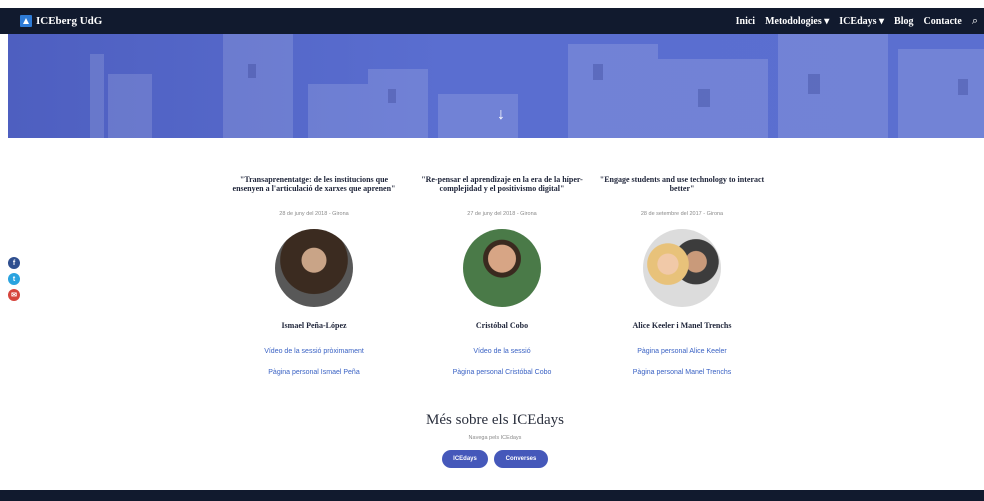 The image size is (984, 501). What do you see at coordinates (26, 21) in the screenshot?
I see `iceberg-logo-icon` at bounding box center [26, 21].